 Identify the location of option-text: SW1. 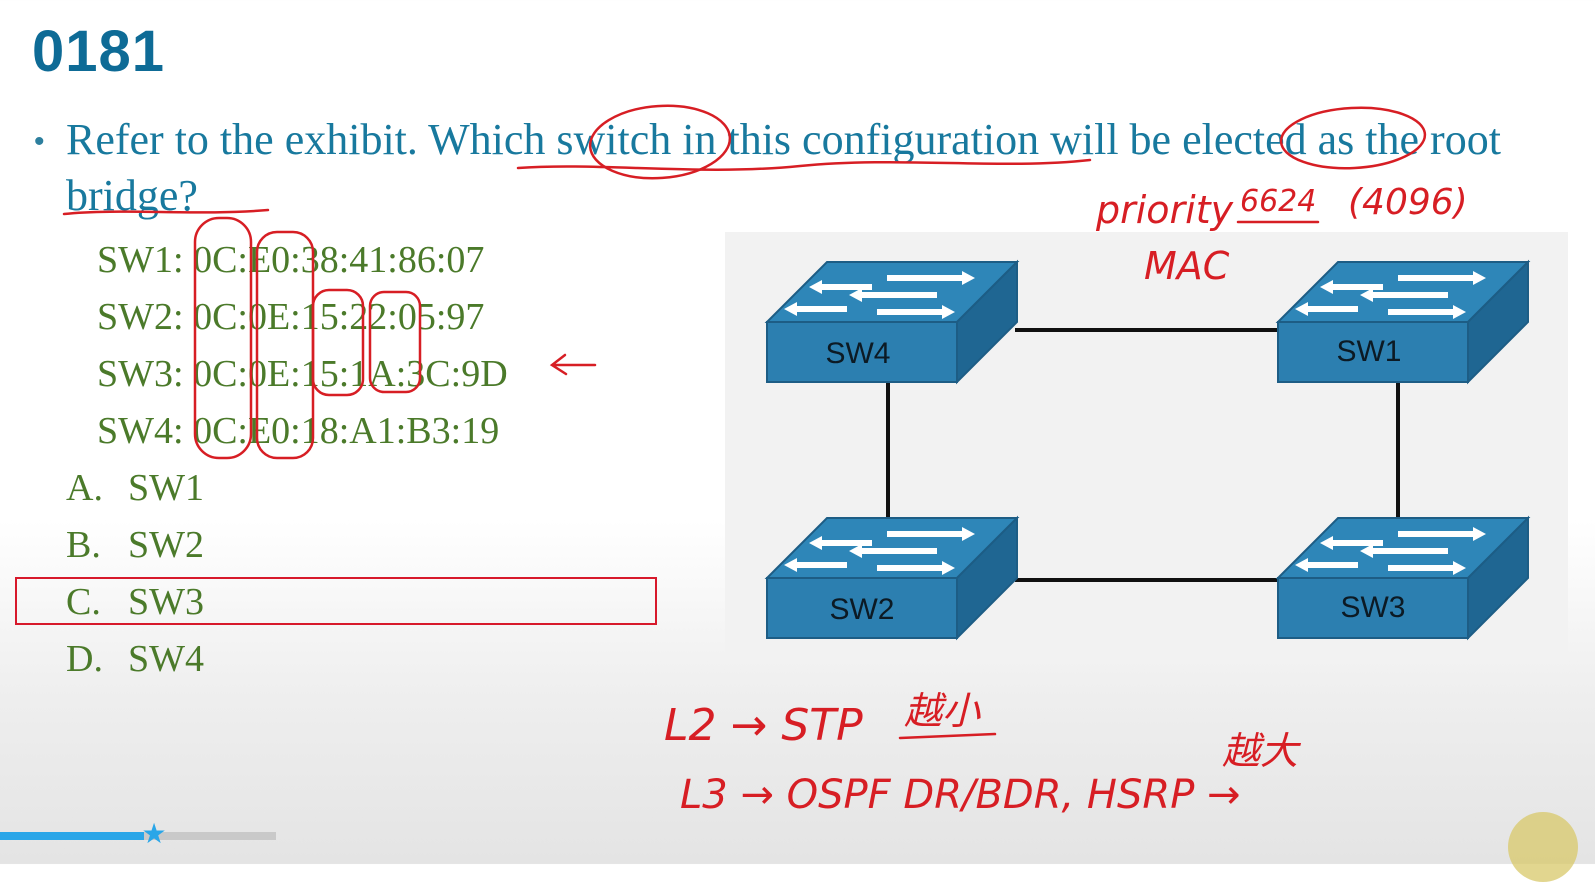
(166, 488).